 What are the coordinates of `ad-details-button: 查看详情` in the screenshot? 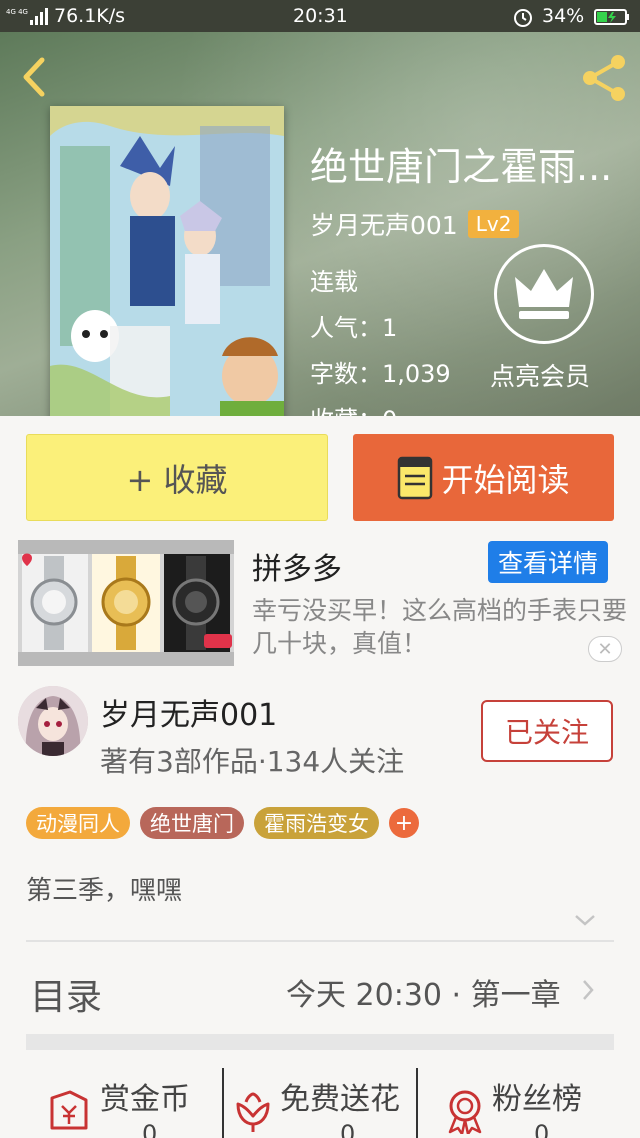 It's located at (548, 562).